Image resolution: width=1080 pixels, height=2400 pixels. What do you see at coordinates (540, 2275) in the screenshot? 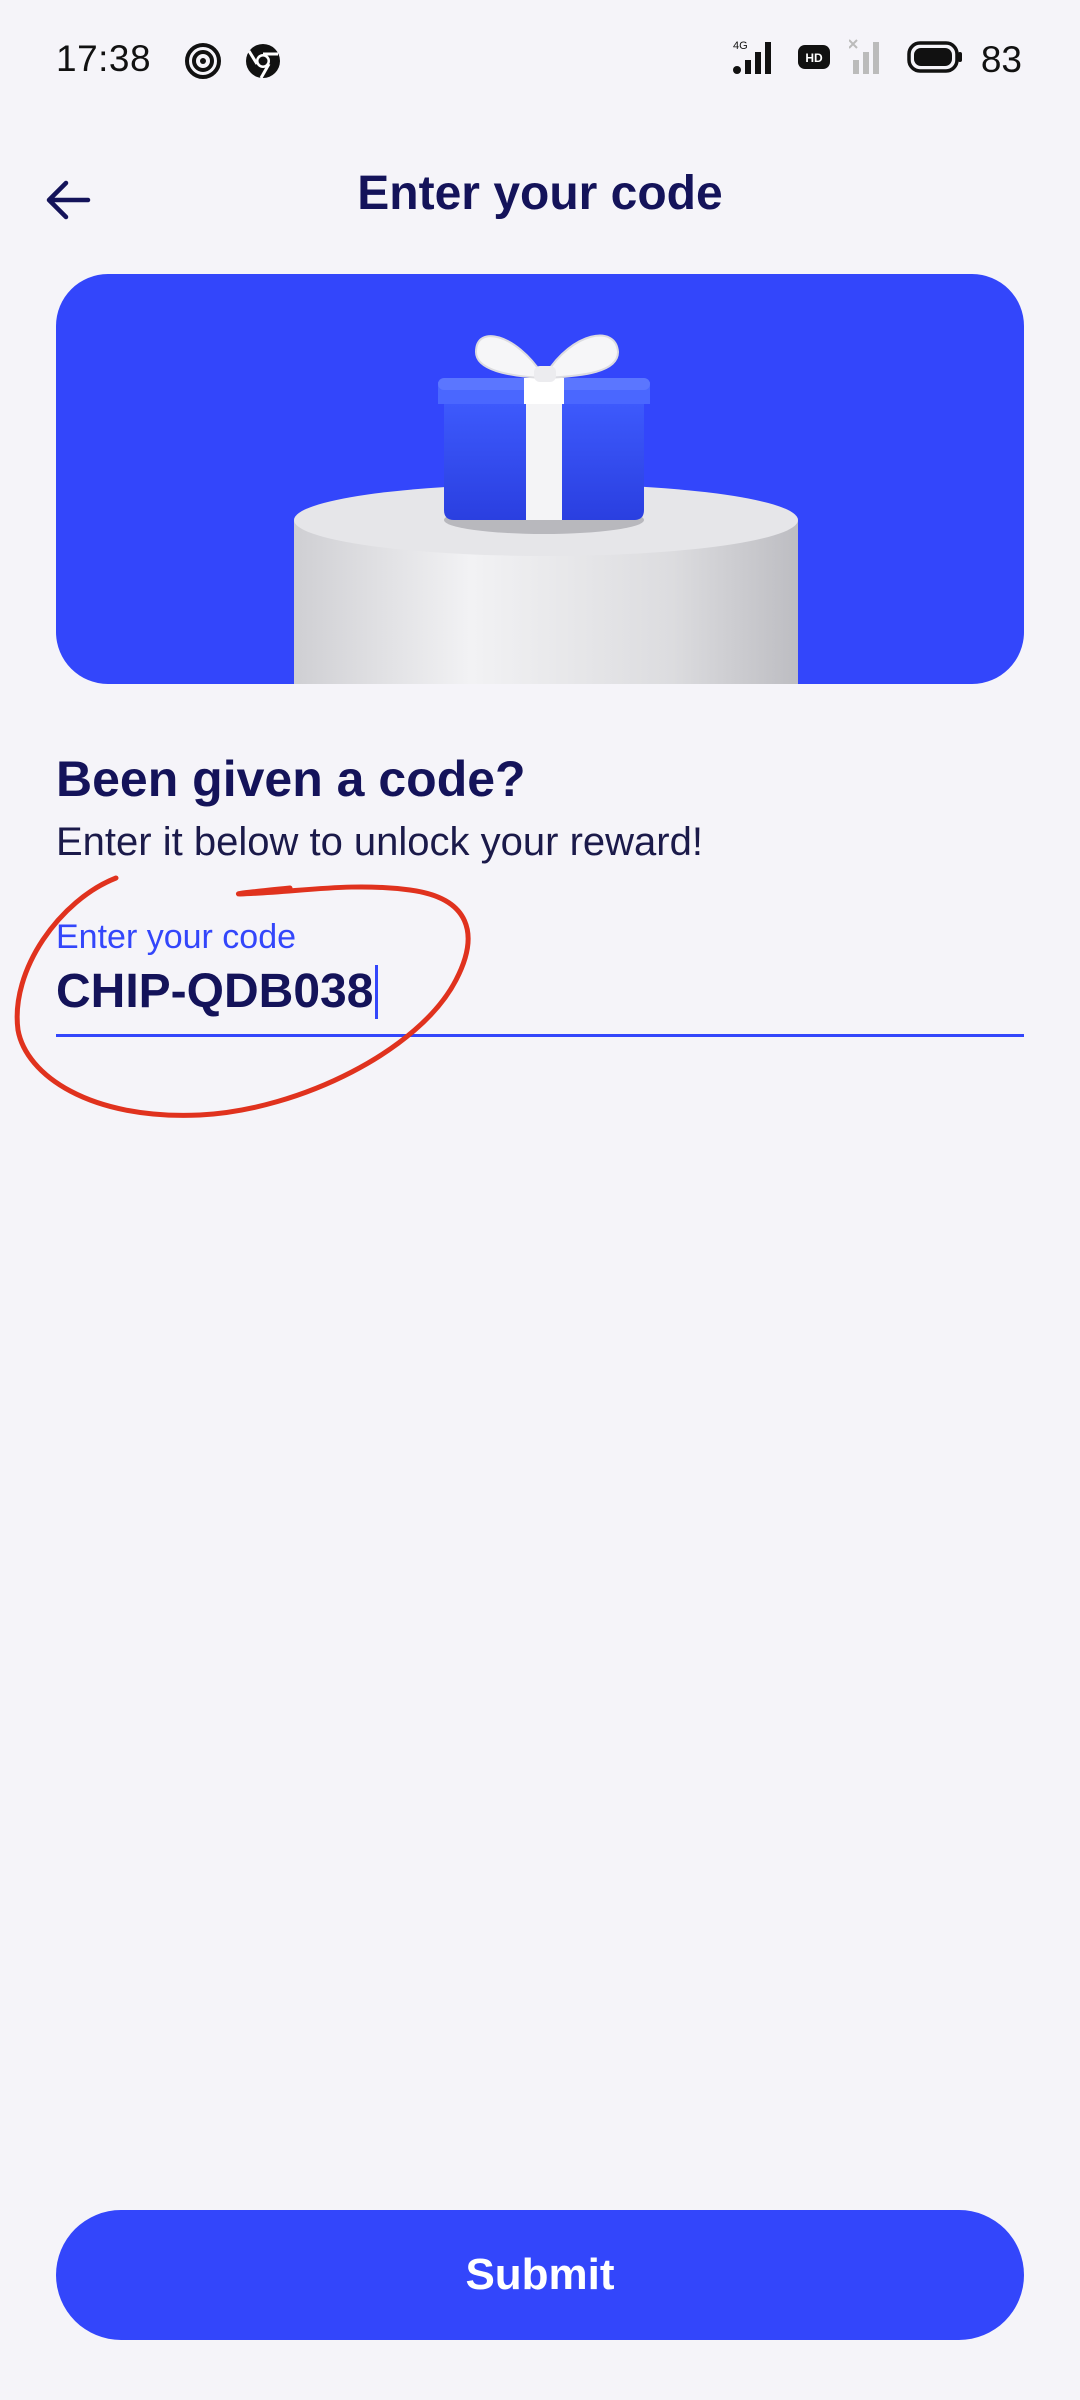
I see `submit-button: Submit` at bounding box center [540, 2275].